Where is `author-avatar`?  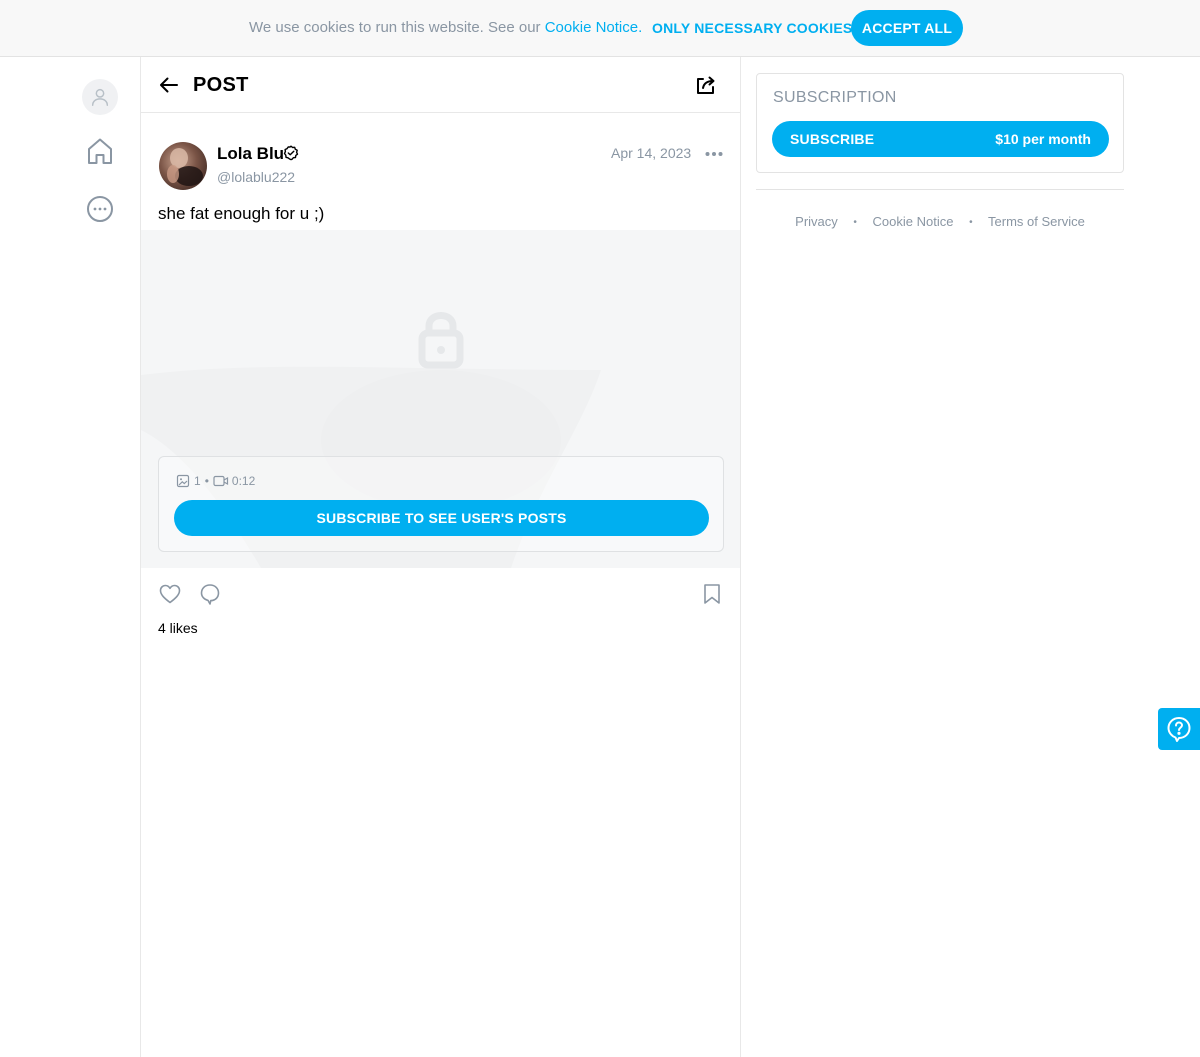
author-avatar is located at coordinates (183, 166).